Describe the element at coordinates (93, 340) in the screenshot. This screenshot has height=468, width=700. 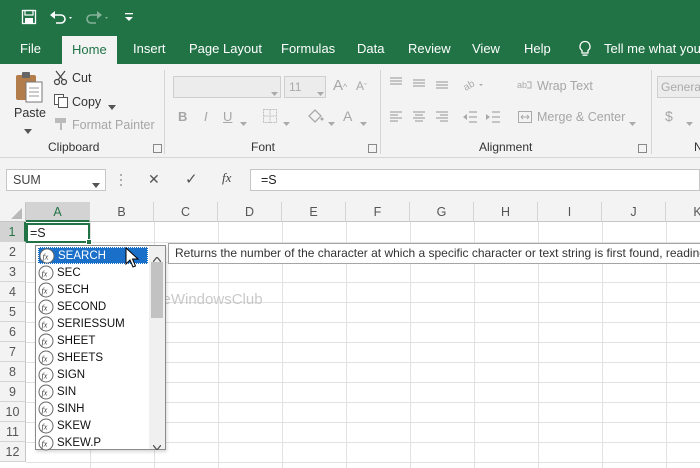
I see `autocomplete-item: fx SHEET` at that location.